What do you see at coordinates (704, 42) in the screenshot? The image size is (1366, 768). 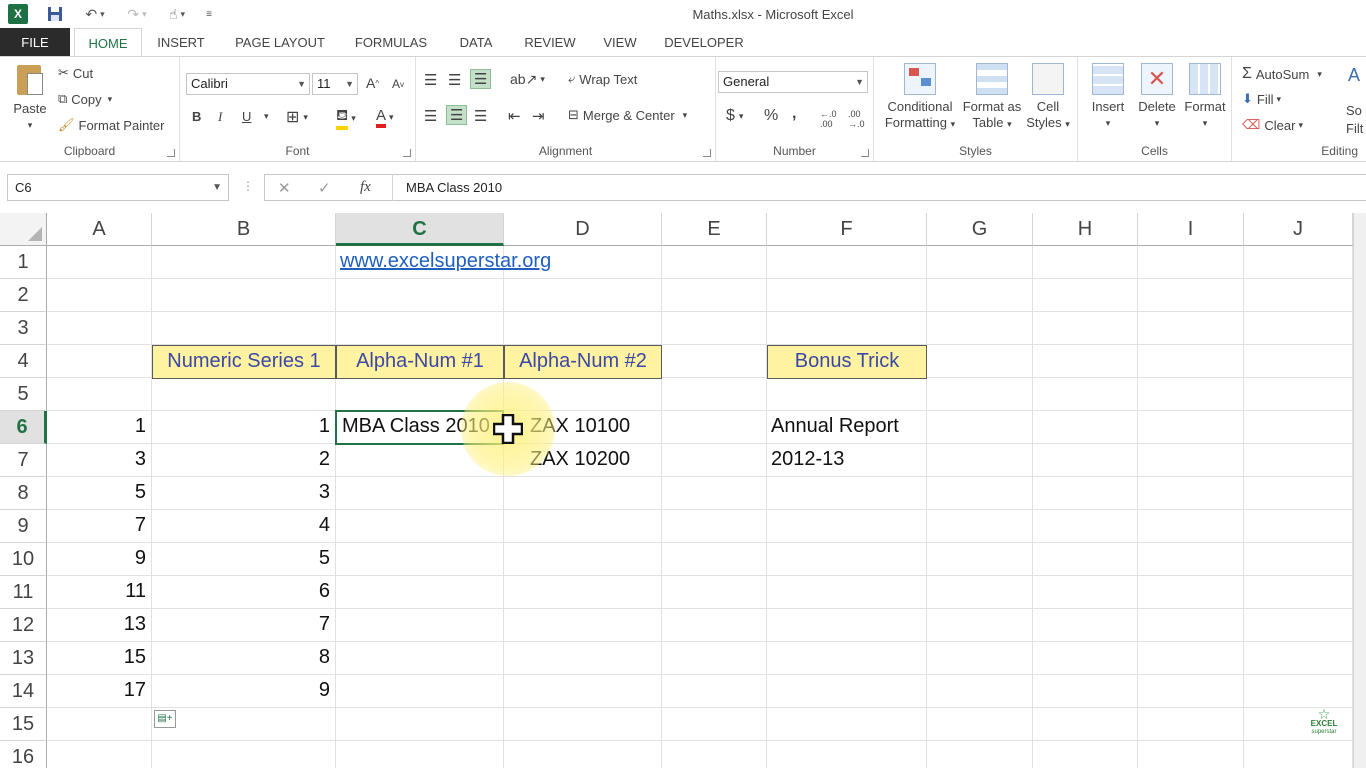 I see `tab-developer: DEVELOPER` at bounding box center [704, 42].